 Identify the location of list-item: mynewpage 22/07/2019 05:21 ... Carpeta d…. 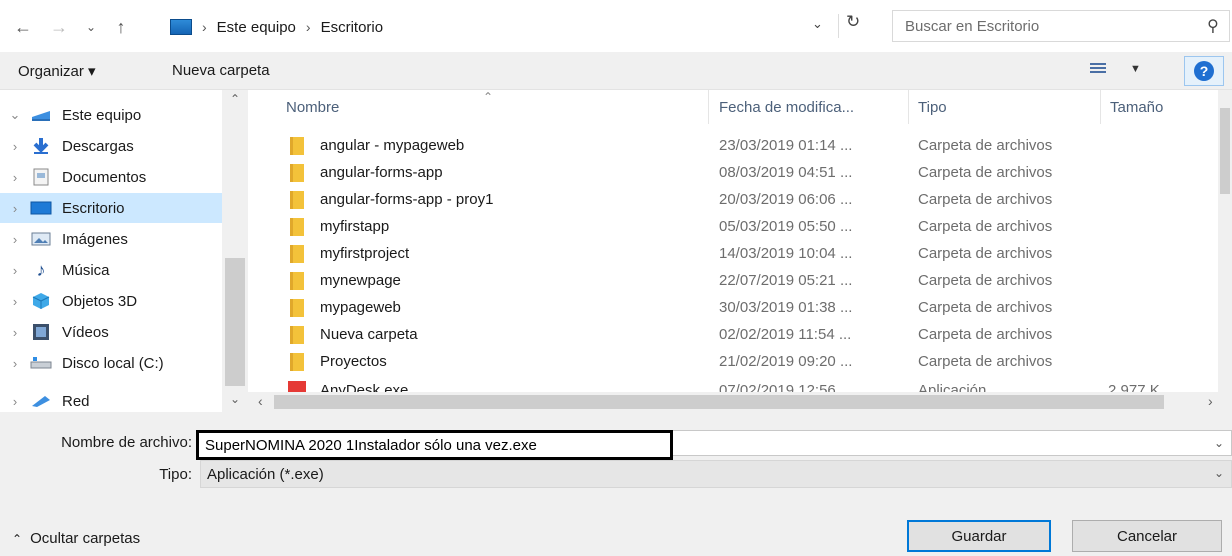
(733, 281).